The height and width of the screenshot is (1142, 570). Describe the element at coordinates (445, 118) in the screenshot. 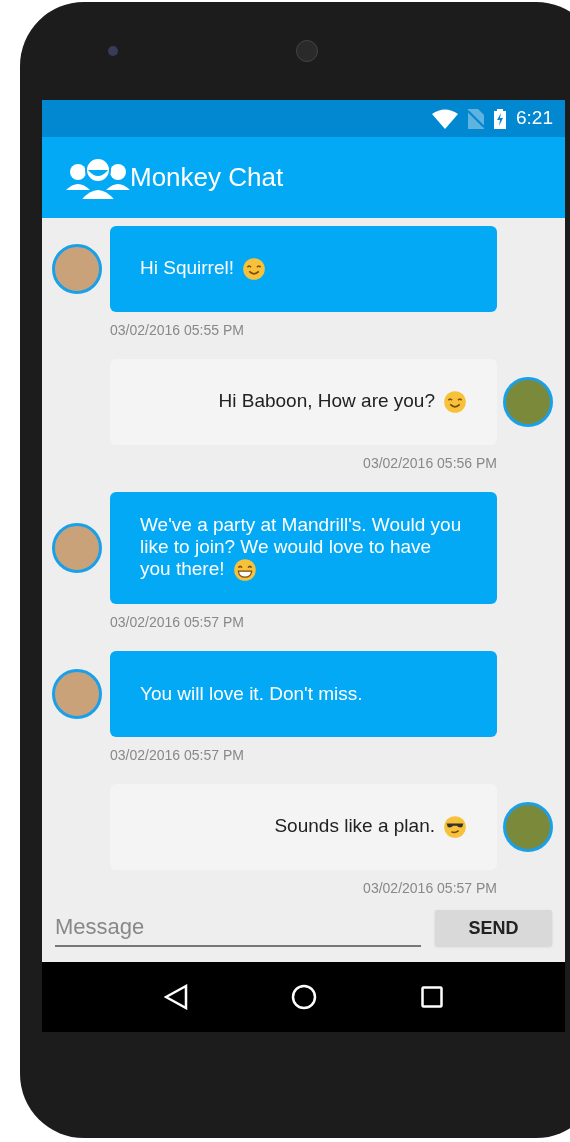

I see `wifi-icon` at that location.